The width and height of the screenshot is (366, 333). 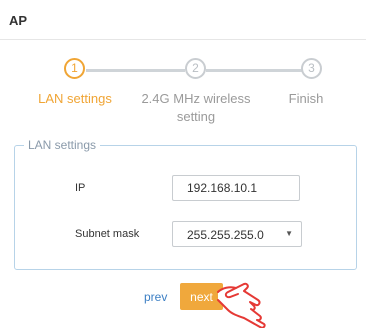 What do you see at coordinates (289, 233) in the screenshot?
I see `caret-down-icon: ▼` at bounding box center [289, 233].